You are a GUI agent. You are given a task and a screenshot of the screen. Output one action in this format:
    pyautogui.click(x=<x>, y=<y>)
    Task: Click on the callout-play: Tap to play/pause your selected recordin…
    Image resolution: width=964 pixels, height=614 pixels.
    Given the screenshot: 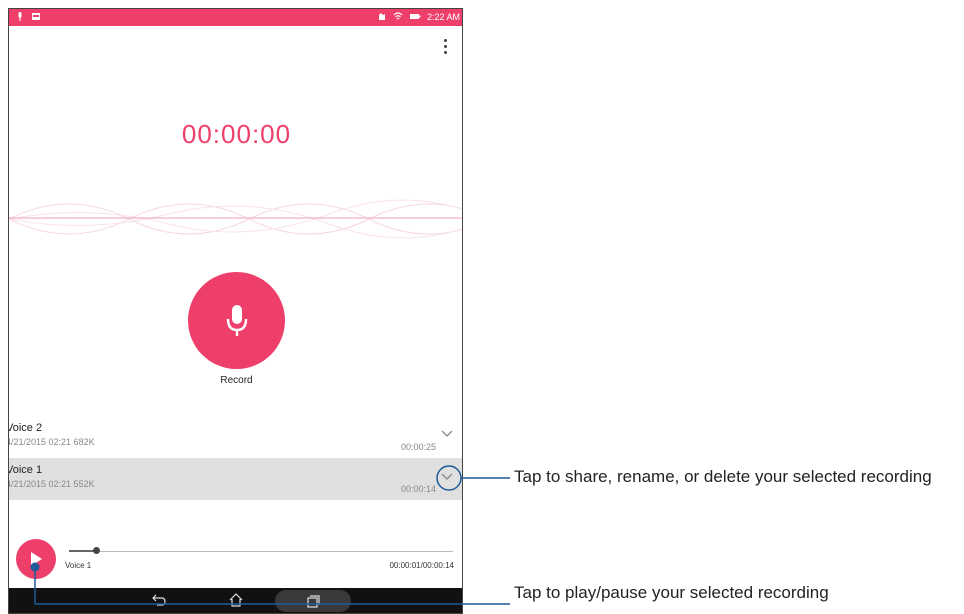 What is the action you would take?
    pyautogui.click(x=671, y=592)
    